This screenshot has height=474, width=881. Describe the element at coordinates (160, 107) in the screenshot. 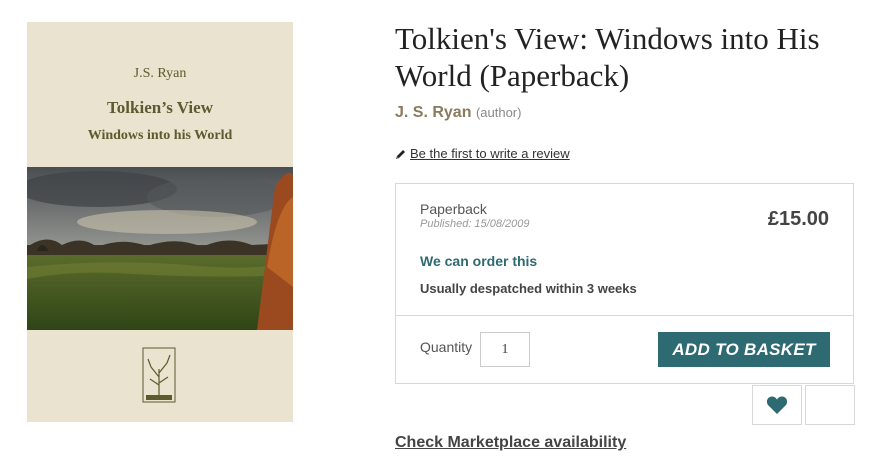

I see `cover-title: Tolkien’s View` at that location.